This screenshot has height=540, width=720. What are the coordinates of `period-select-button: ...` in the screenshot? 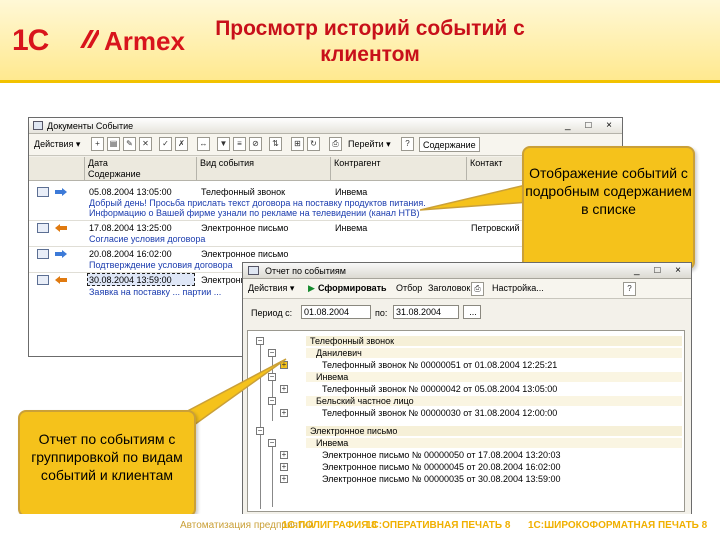 It's located at (472, 312).